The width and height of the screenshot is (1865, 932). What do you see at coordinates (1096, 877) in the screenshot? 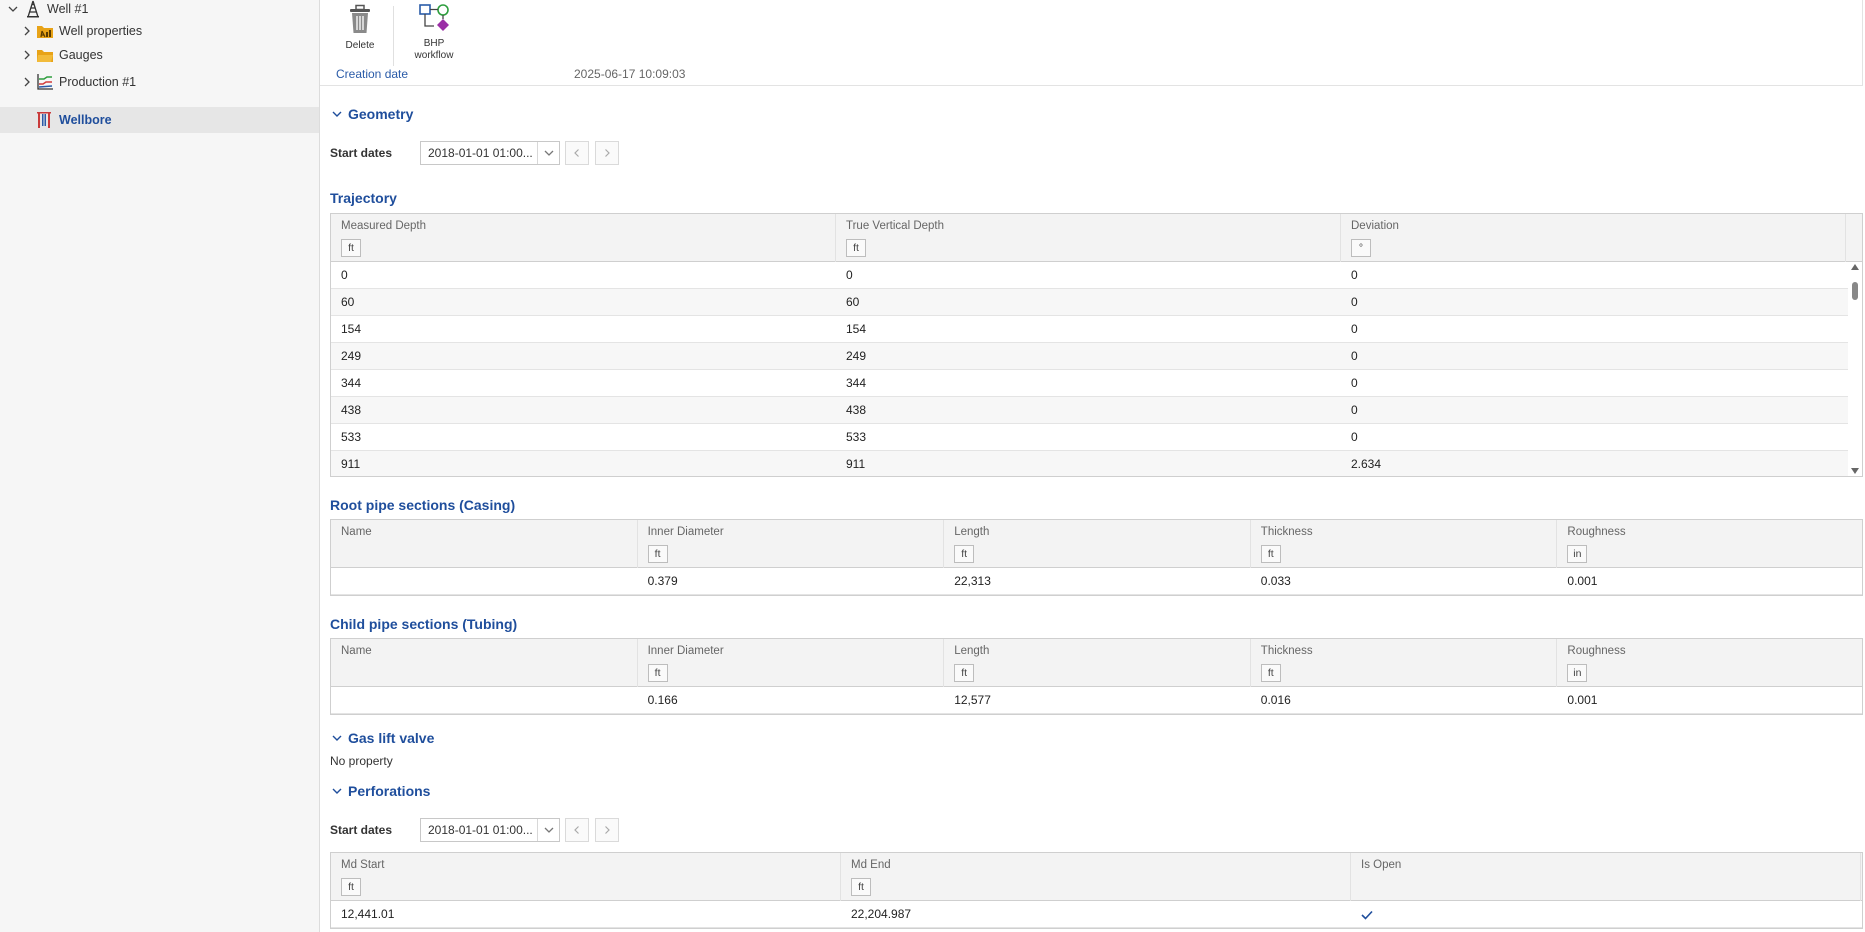
I see `column-header-md-end: Md End ft` at bounding box center [1096, 877].